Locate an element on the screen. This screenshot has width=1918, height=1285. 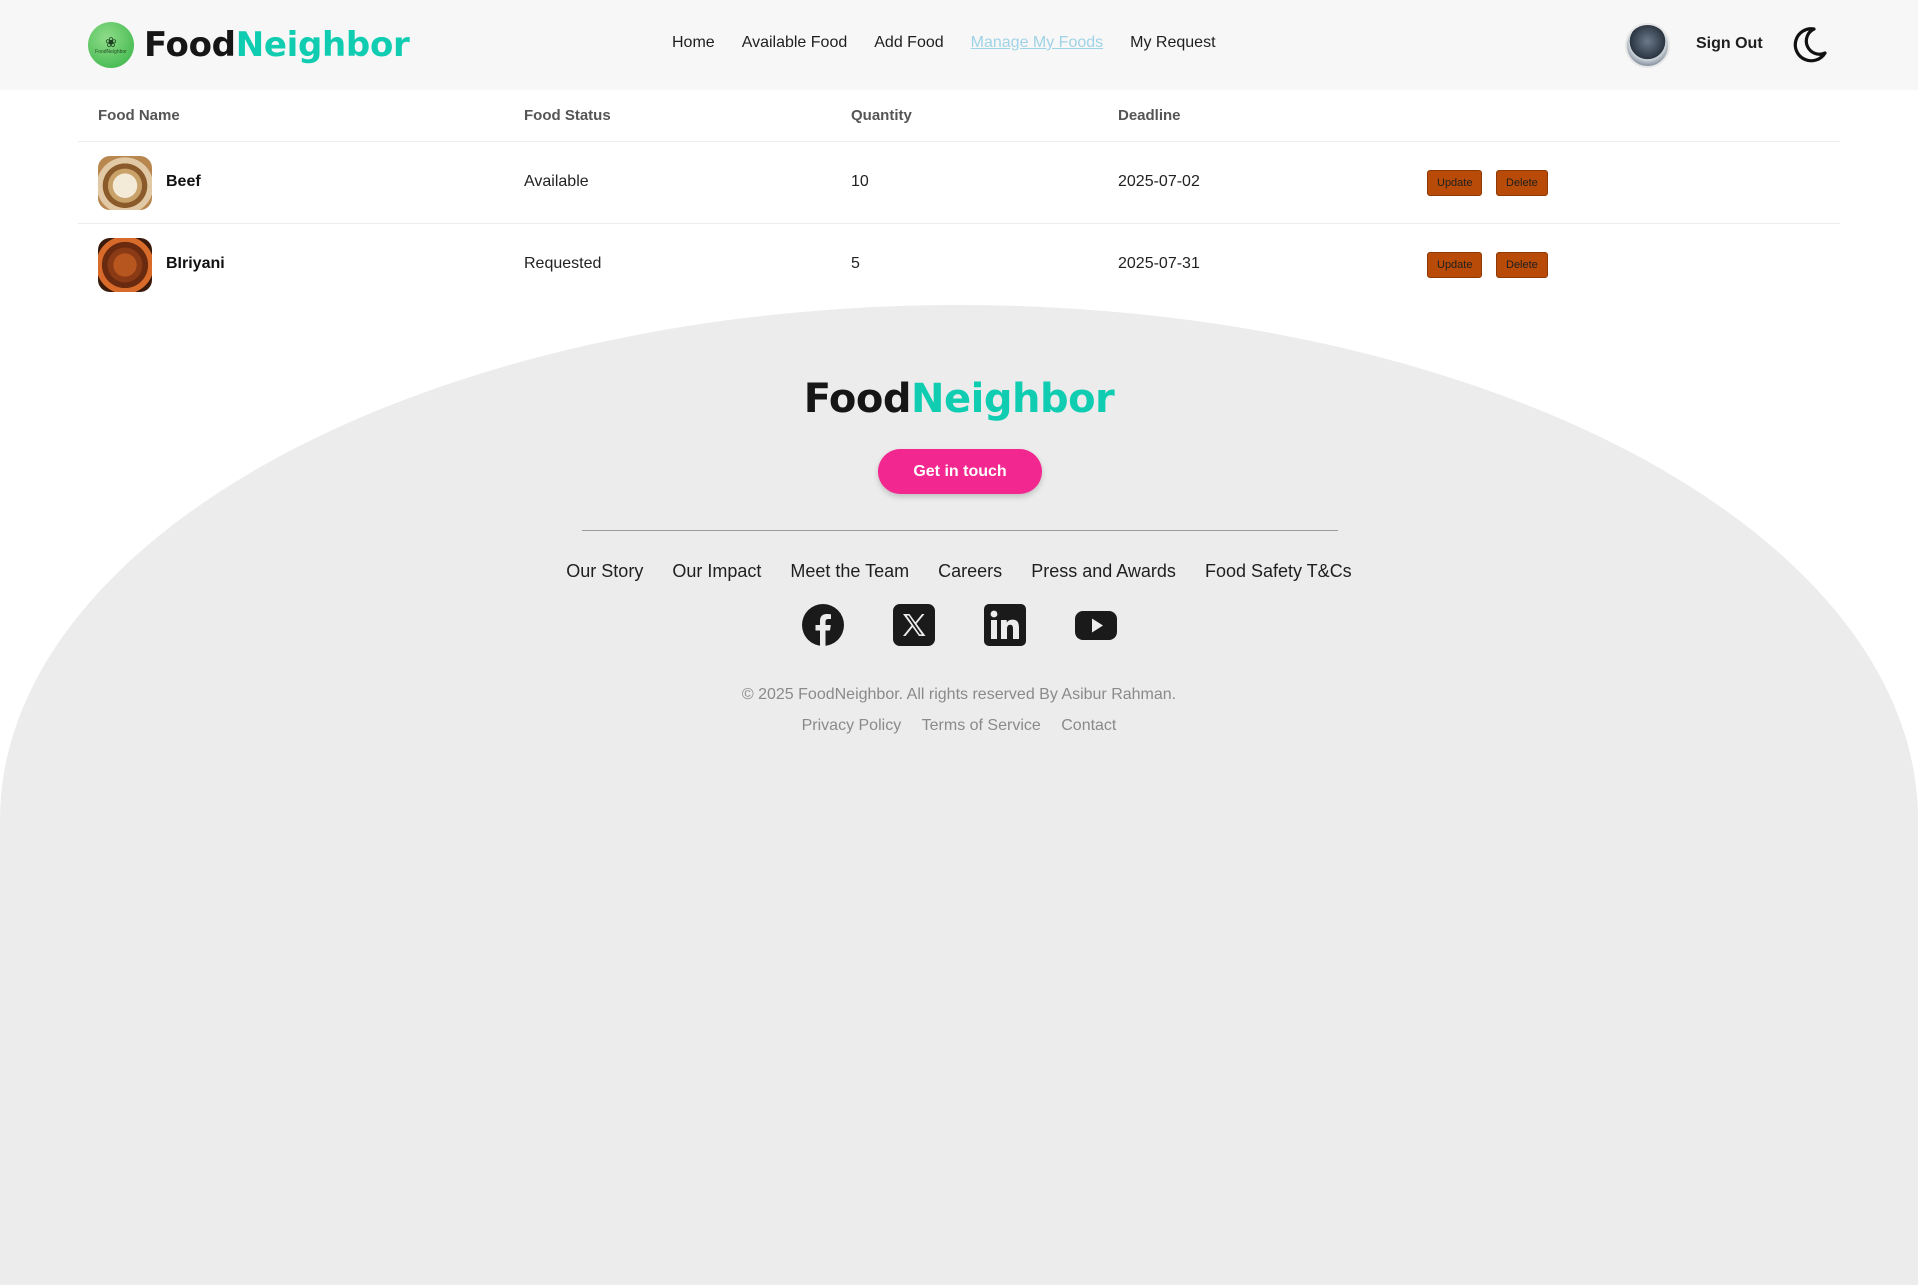
facebook-icon is located at coordinates (823, 625).